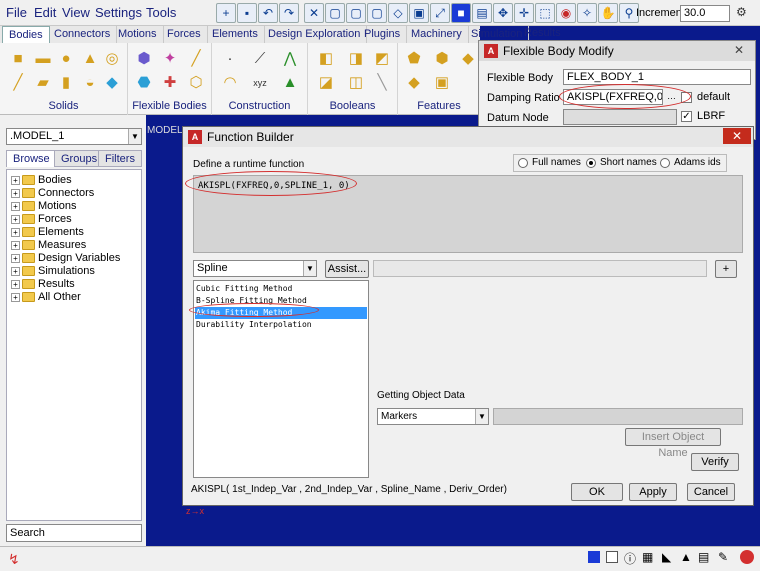 The width and height of the screenshot is (760, 571). Describe the element at coordinates (545, 13) in the screenshot. I see `window-zoom-icon: ⬚` at that location.